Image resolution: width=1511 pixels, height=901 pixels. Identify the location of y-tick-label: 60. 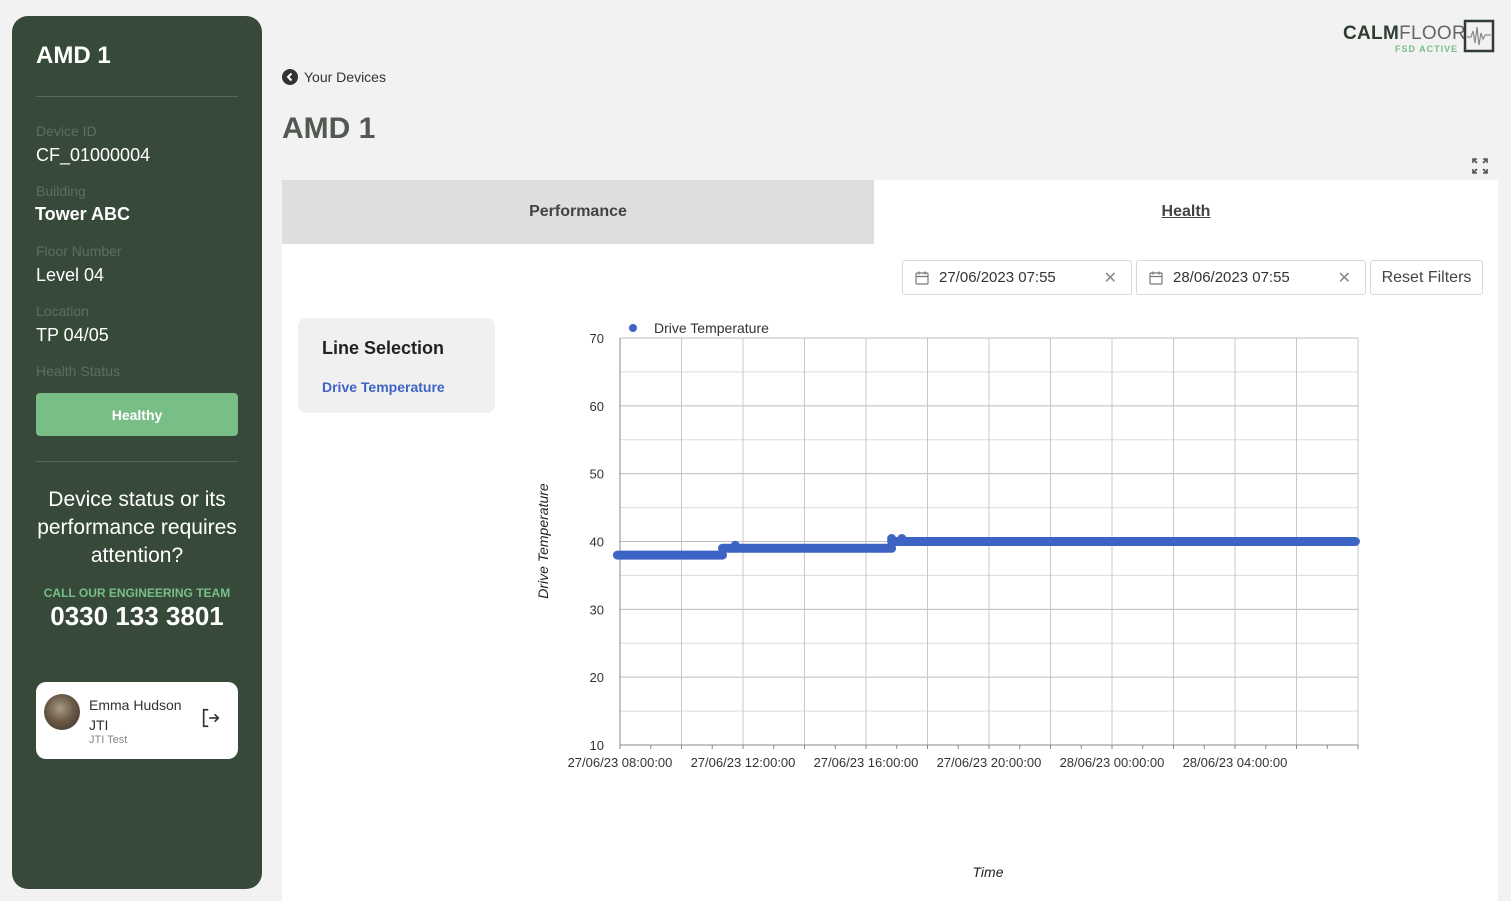
(597, 406).